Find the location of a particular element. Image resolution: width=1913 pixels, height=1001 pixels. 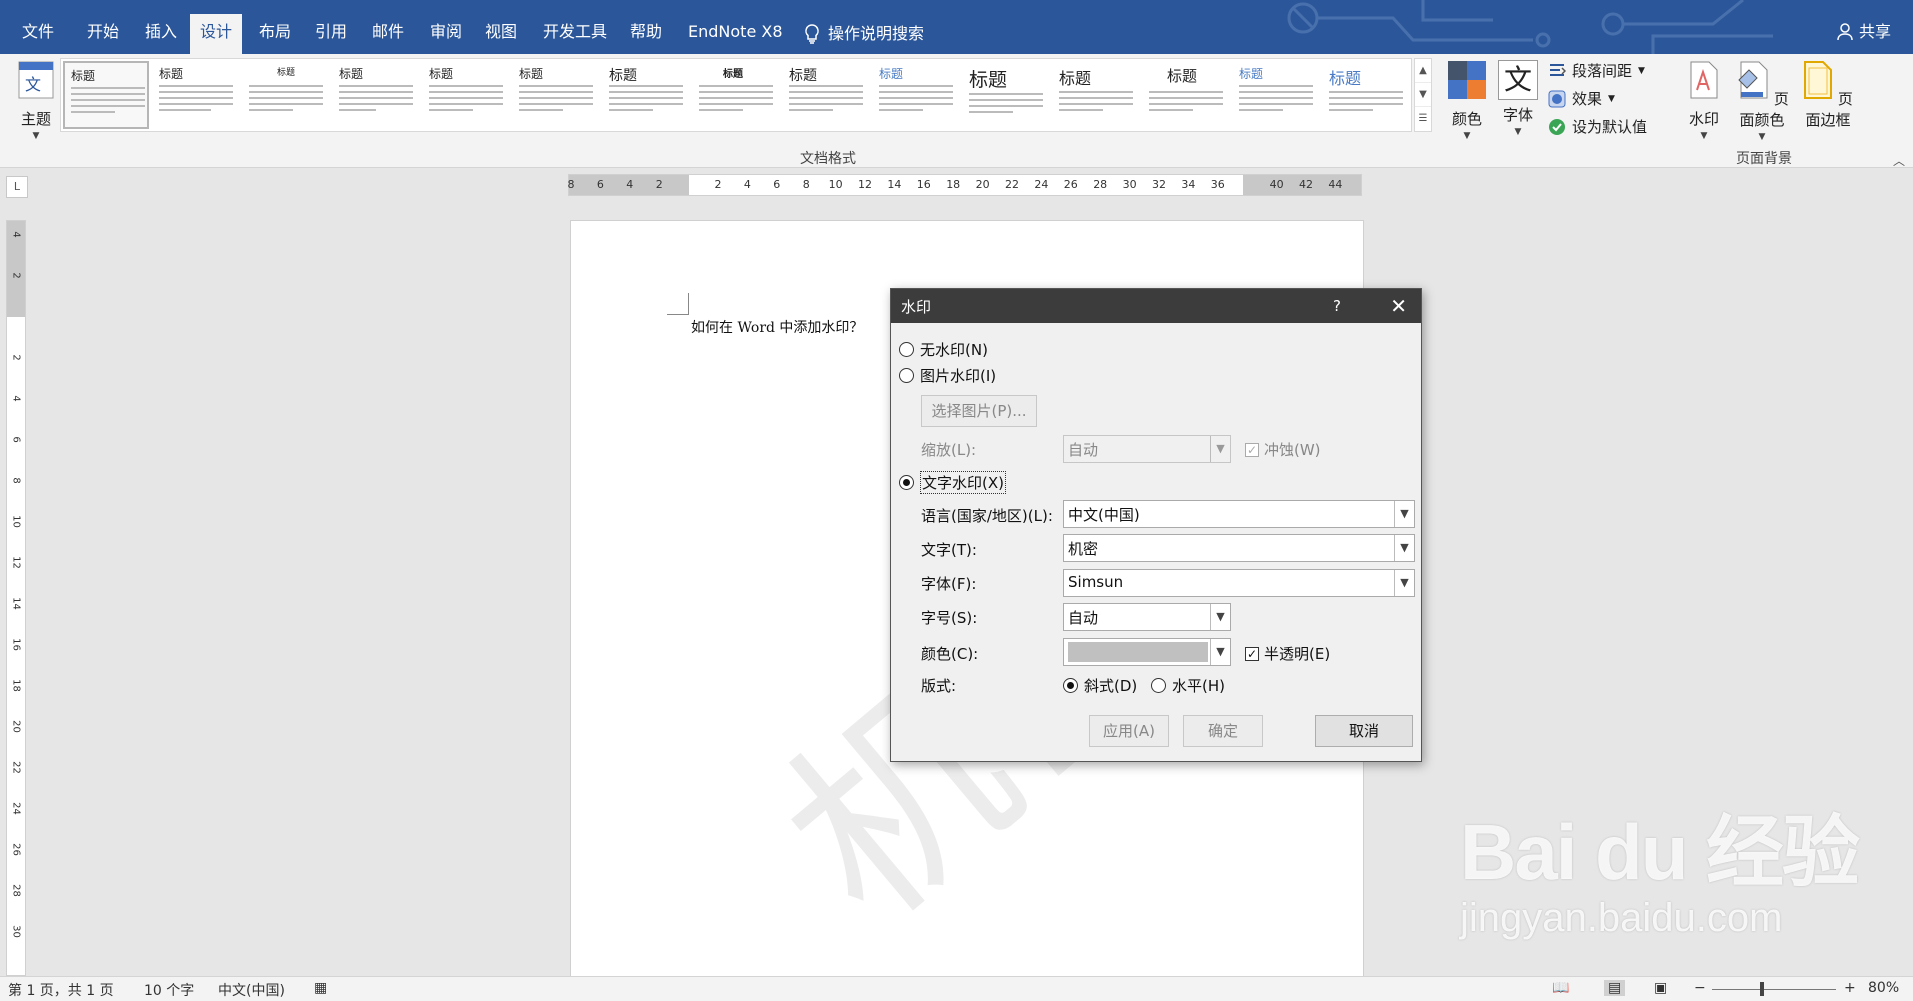

tab-developer: 开发工具 is located at coordinates (575, 34).